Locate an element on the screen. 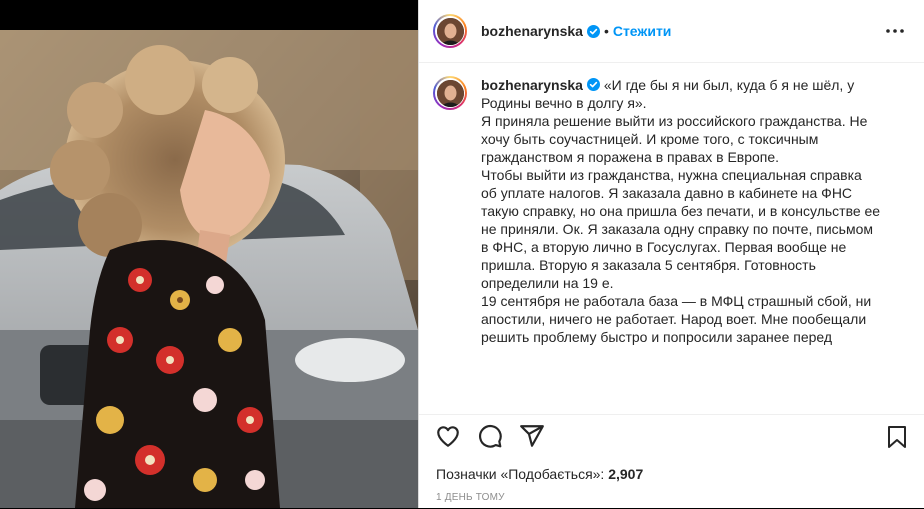 This screenshot has width=924, height=509. author-username: bozhenarynska is located at coordinates (532, 31).